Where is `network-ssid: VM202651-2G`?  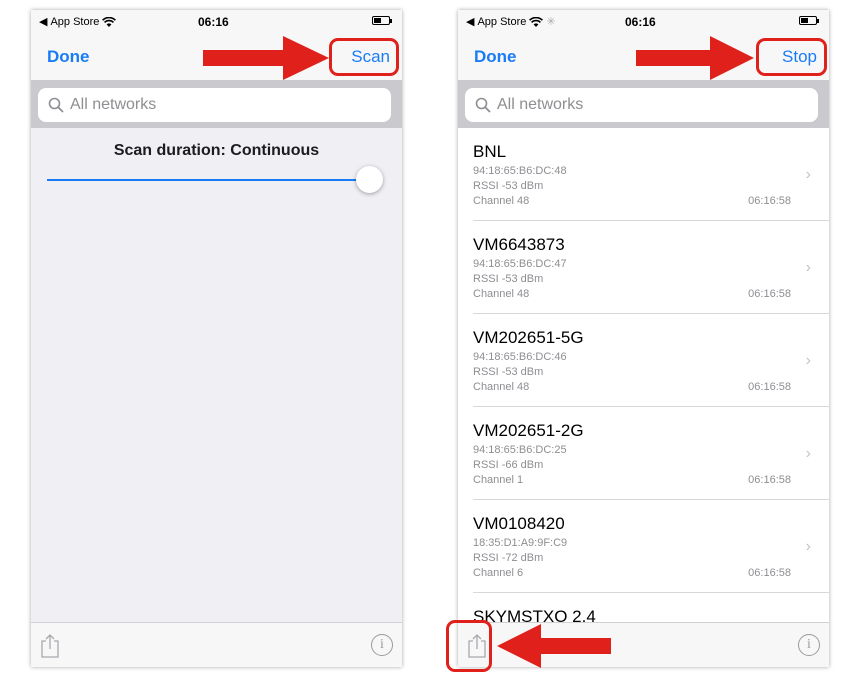
network-ssid: VM202651-2G is located at coordinates (528, 430).